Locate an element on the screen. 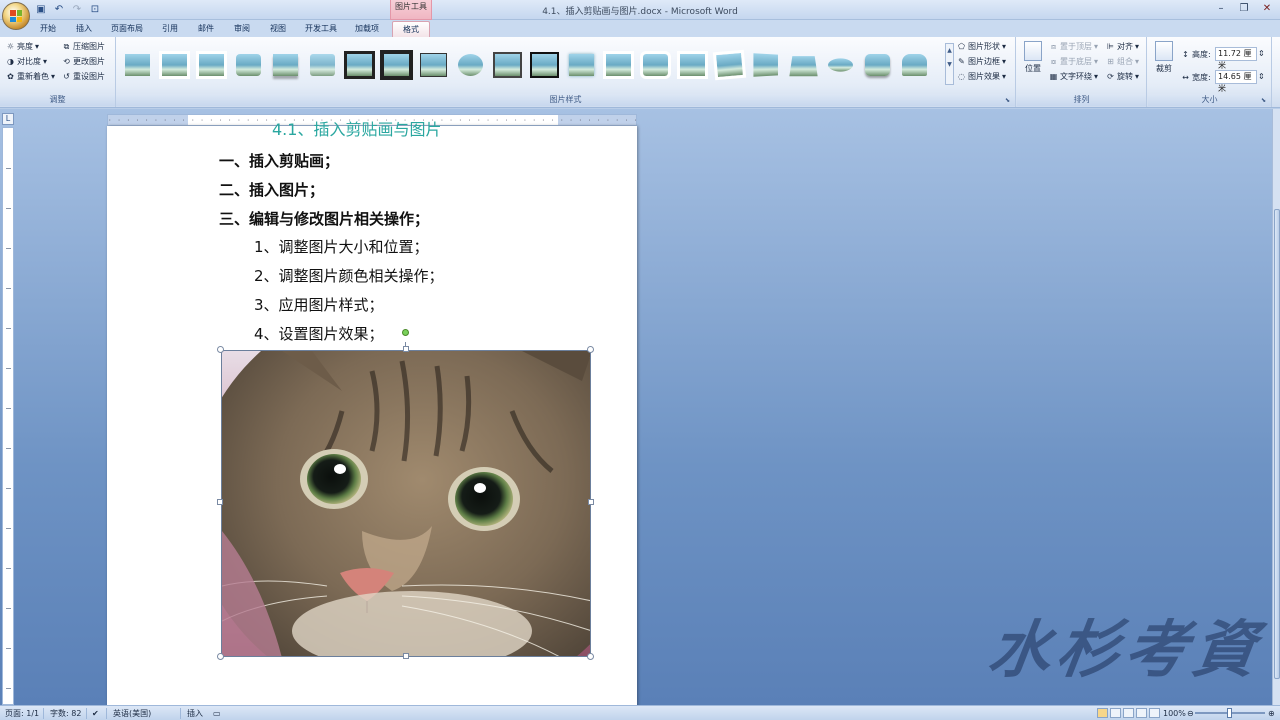  tab-review: 审阅 is located at coordinates (242, 29).